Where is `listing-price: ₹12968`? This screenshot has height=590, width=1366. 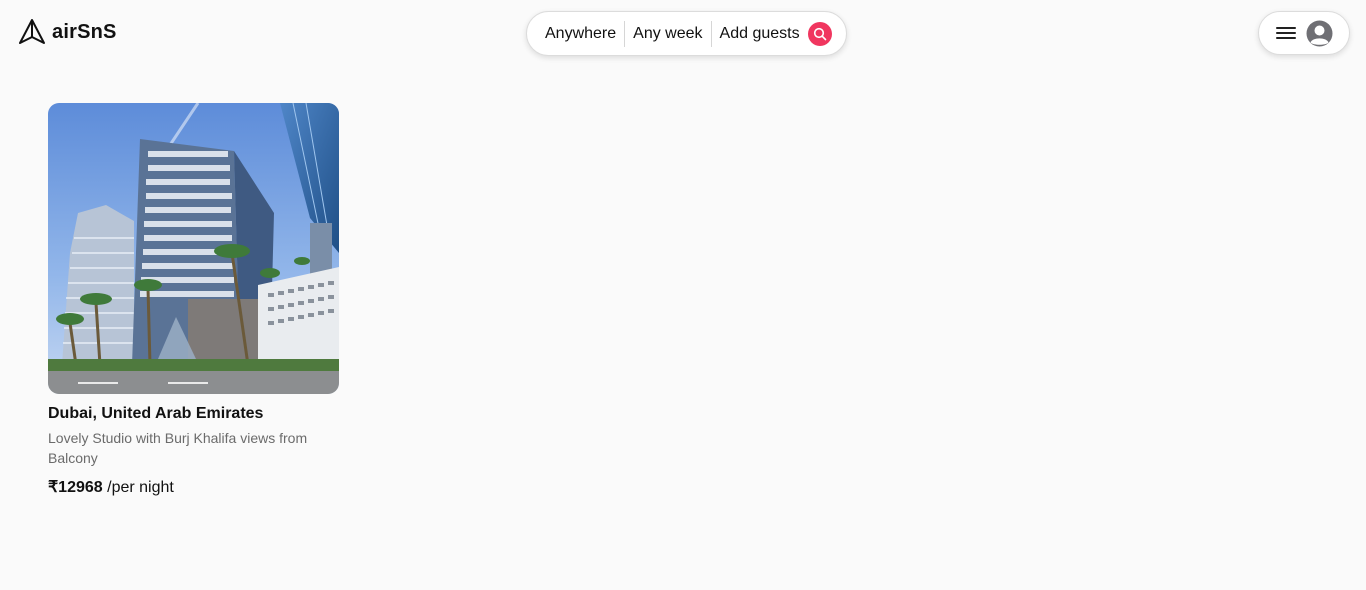
listing-price: ₹12968 is located at coordinates (75, 487).